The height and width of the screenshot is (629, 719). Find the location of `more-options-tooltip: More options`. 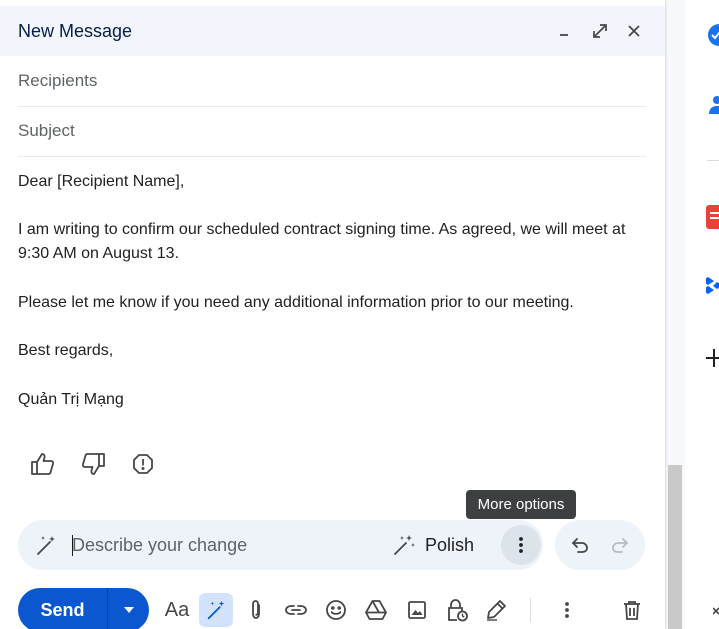

more-options-tooltip: More options is located at coordinates (521, 504).